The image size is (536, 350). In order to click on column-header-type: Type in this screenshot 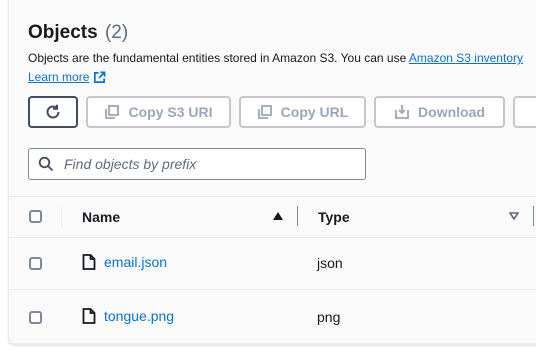, I will do `click(334, 217)`.